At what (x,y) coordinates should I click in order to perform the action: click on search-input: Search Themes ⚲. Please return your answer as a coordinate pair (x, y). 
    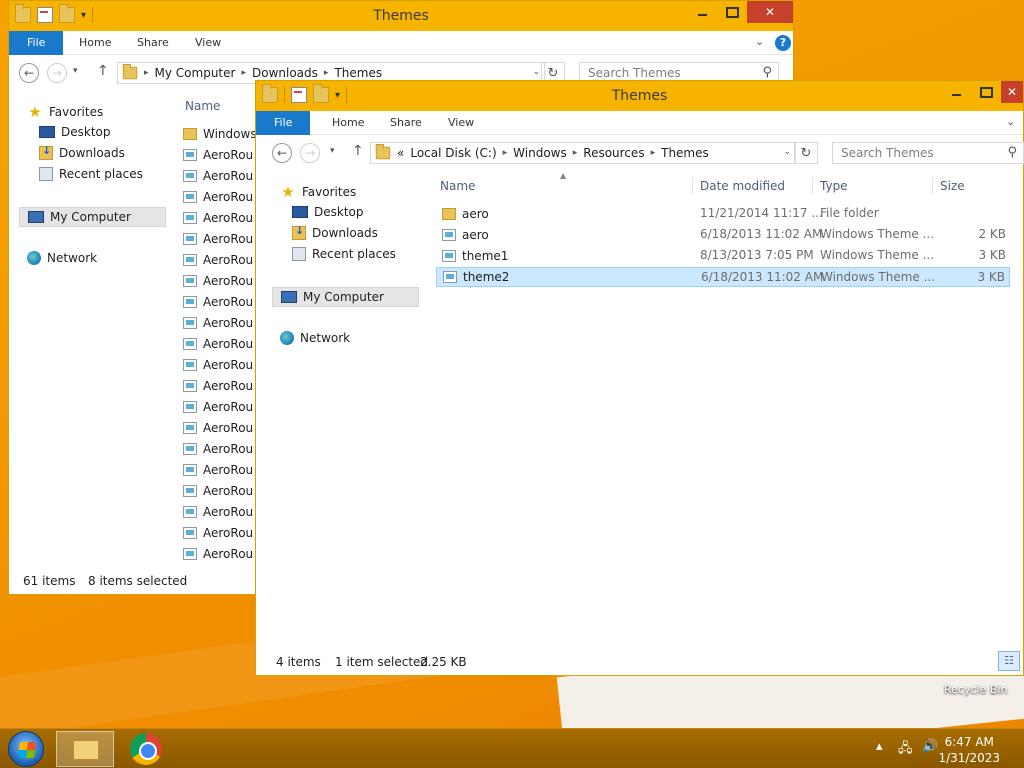
    Looking at the image, I should click on (928, 153).